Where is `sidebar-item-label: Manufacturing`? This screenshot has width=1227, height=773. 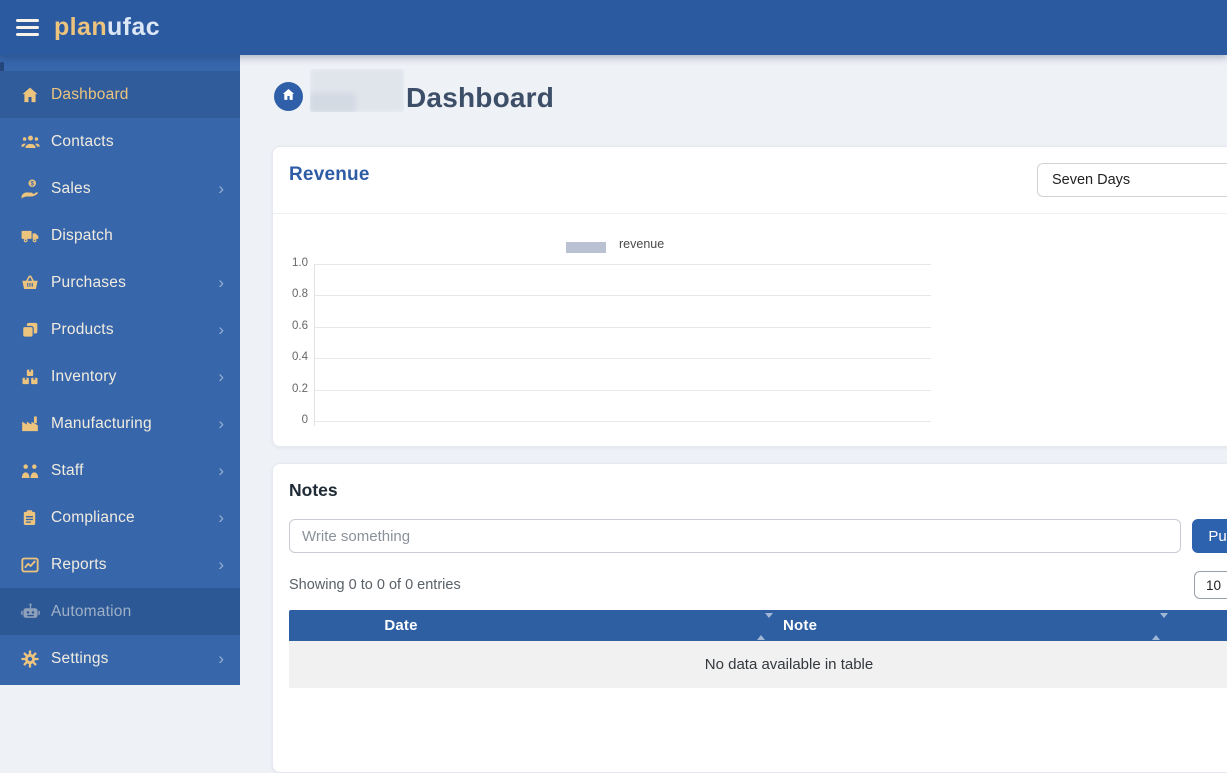 sidebar-item-label: Manufacturing is located at coordinates (101, 423).